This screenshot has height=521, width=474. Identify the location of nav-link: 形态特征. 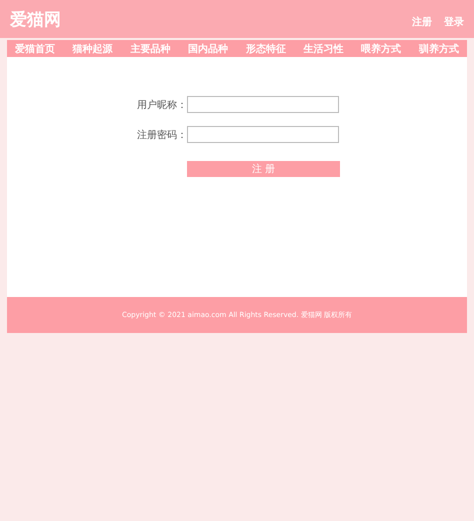
(266, 49).